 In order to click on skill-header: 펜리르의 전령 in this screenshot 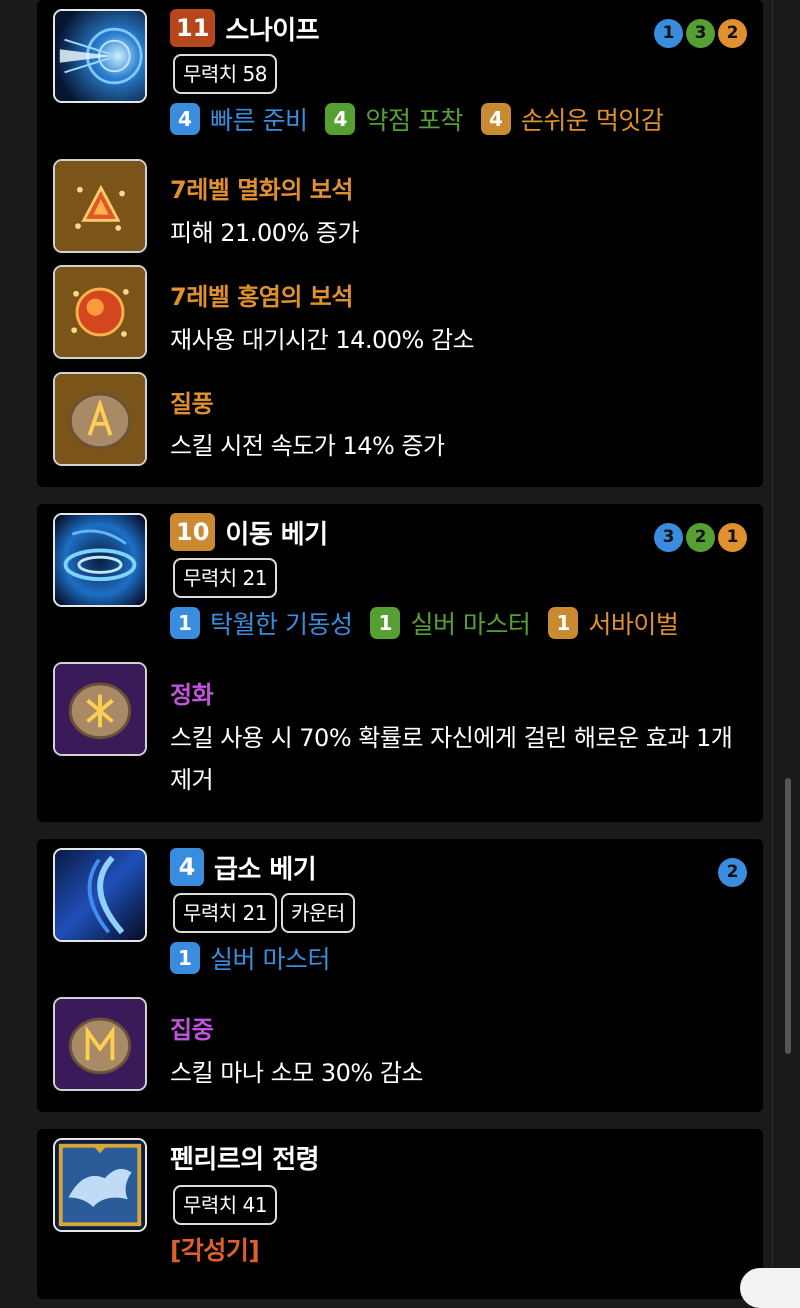, I will do `click(245, 1157)`.